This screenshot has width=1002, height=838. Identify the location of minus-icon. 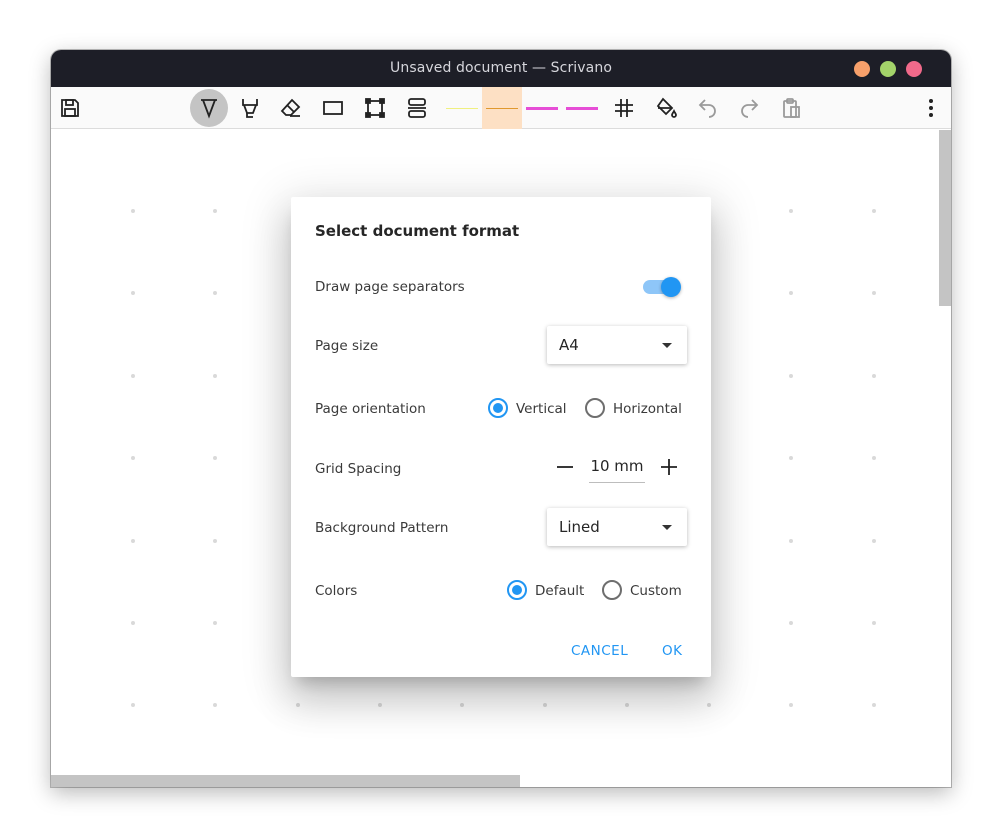
(565, 467).